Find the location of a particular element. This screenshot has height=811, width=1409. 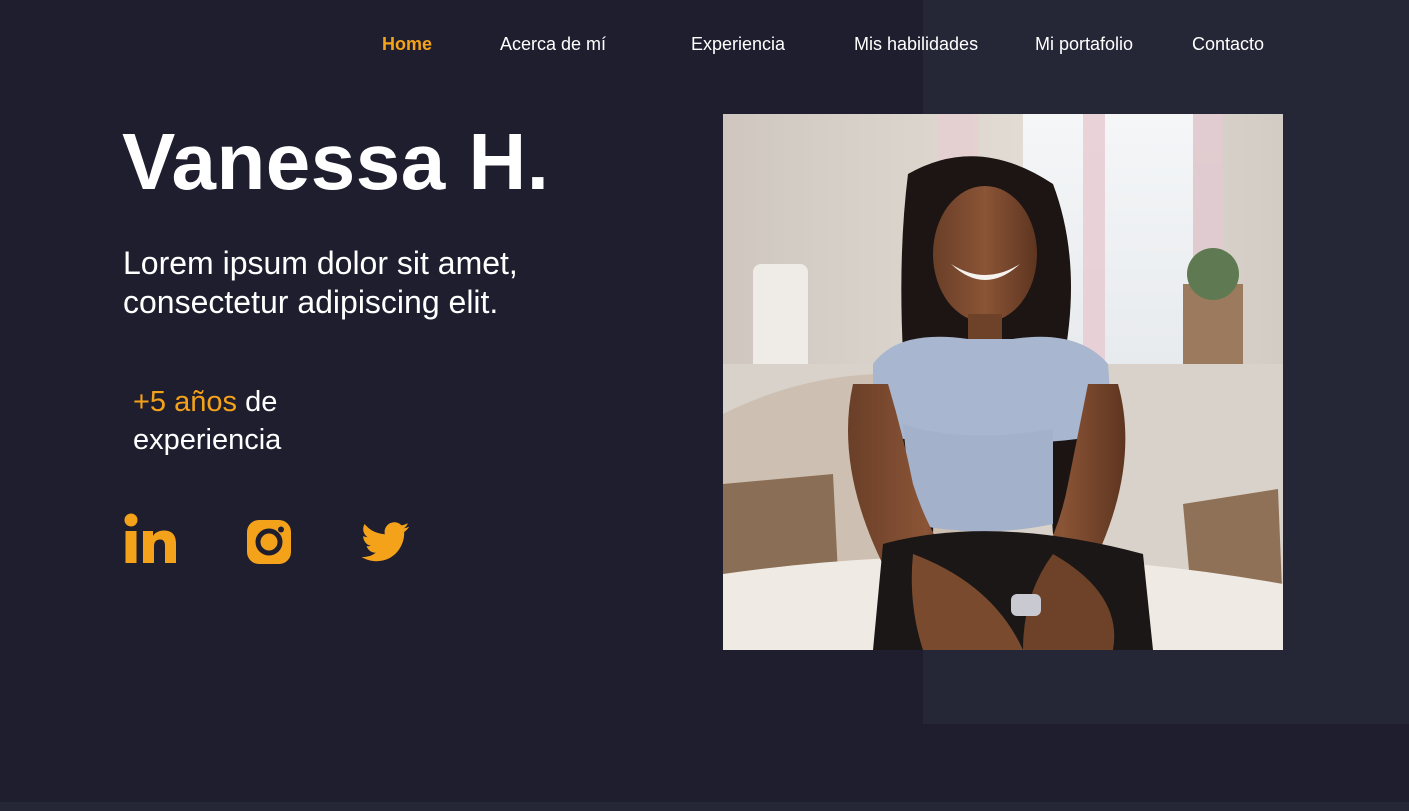

bottom-strip is located at coordinates (704, 806).